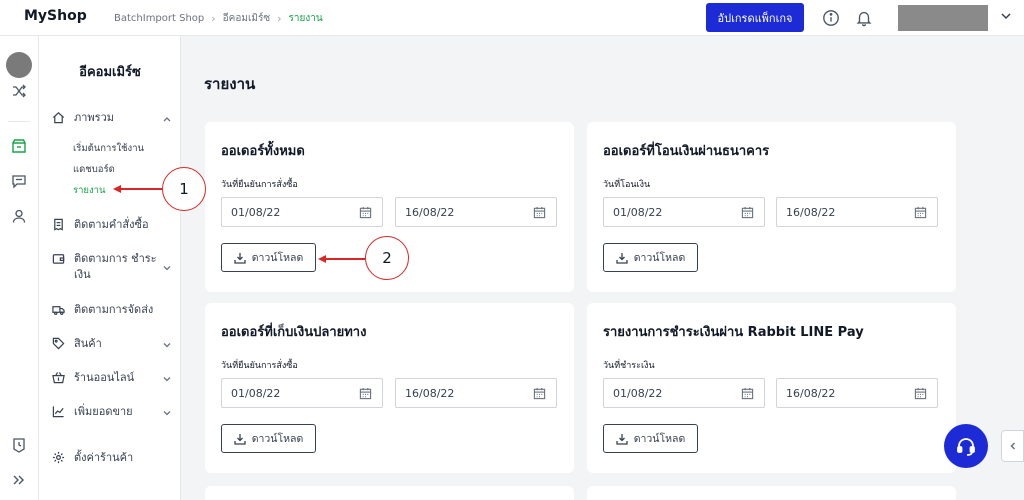 The image size is (1024, 500). Describe the element at coordinates (246, 18) in the screenshot. I see `breadcrumb-ecommerce: อีคอมเมิร์ซ` at that location.